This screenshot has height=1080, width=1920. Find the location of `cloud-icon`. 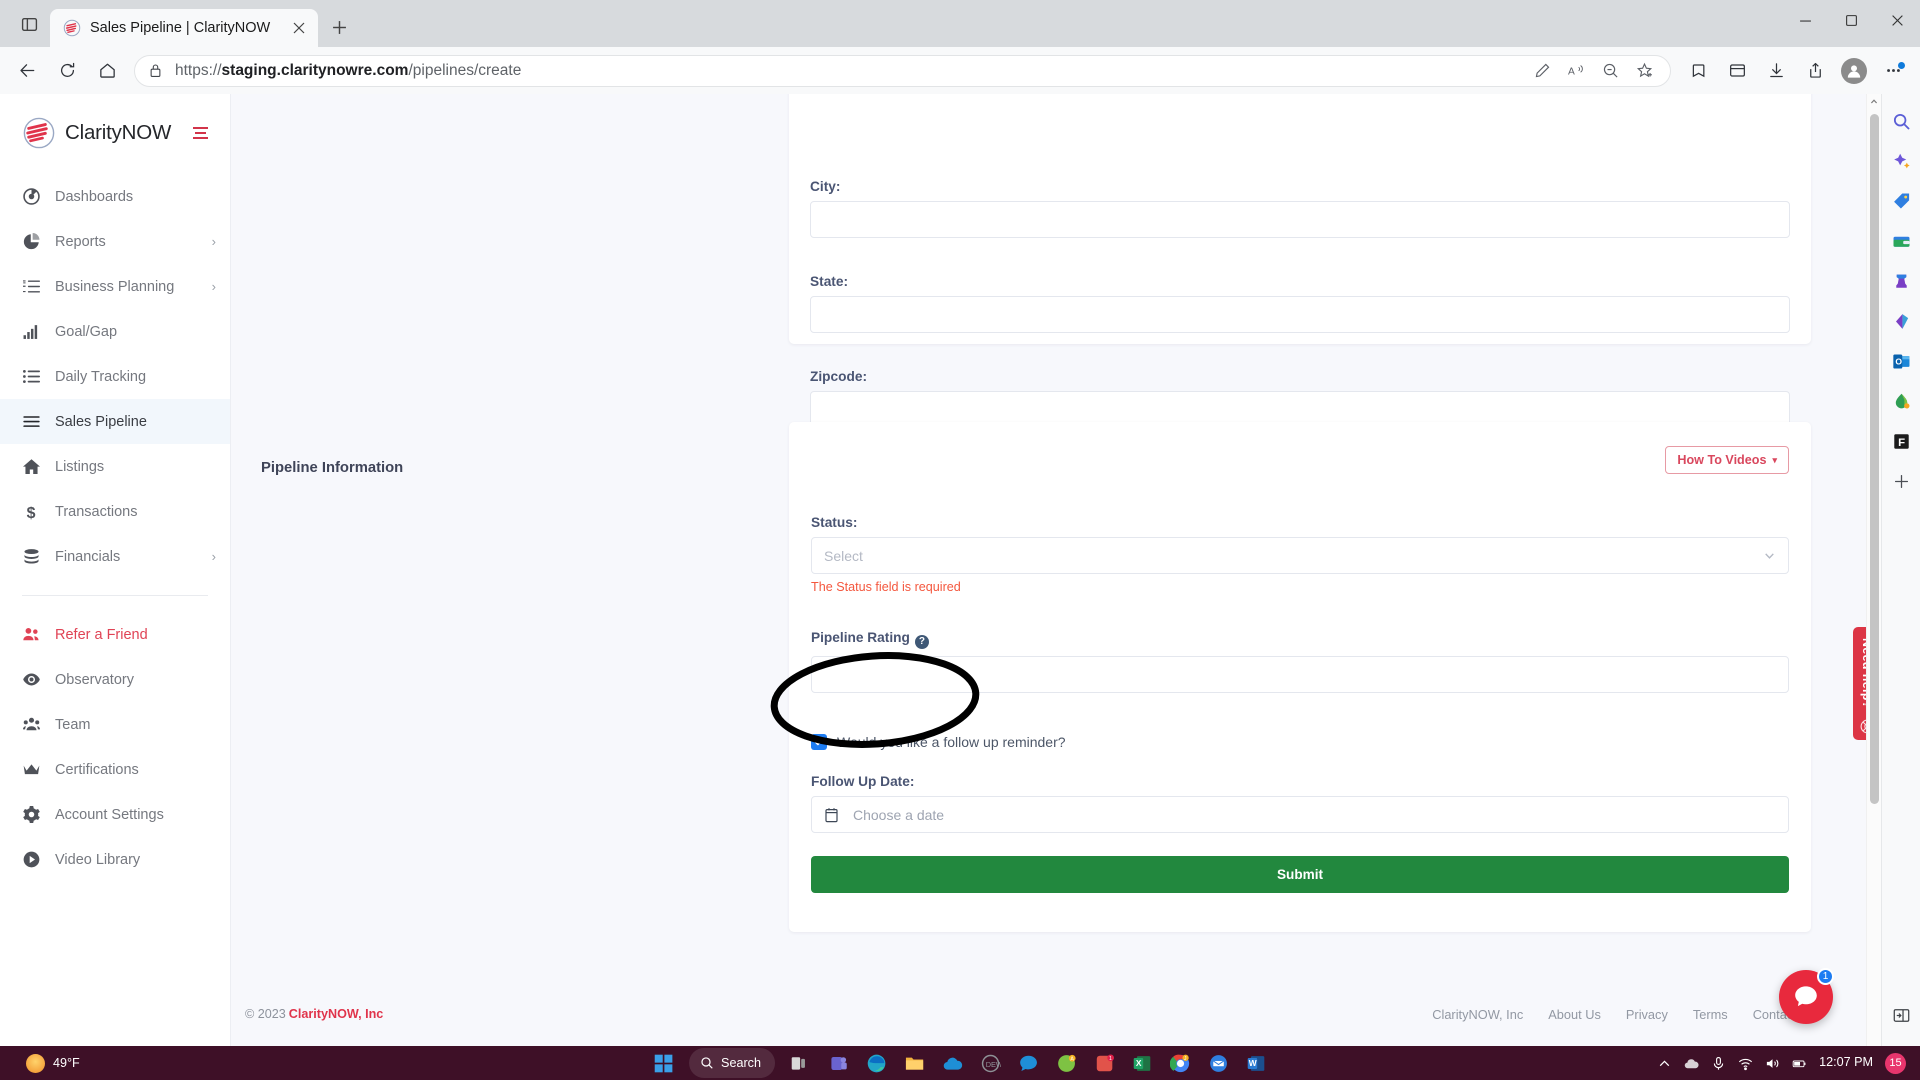

cloud-icon is located at coordinates (1691, 1063).